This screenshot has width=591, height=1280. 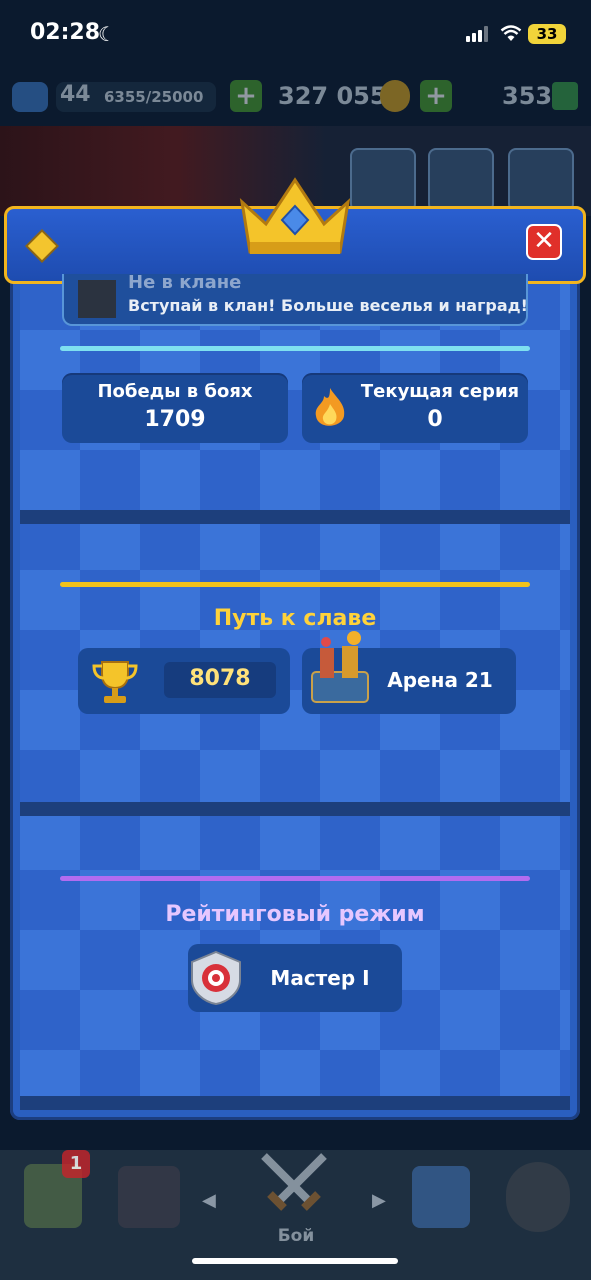 What do you see at coordinates (295, 1261) in the screenshot?
I see `home-indicator` at bounding box center [295, 1261].